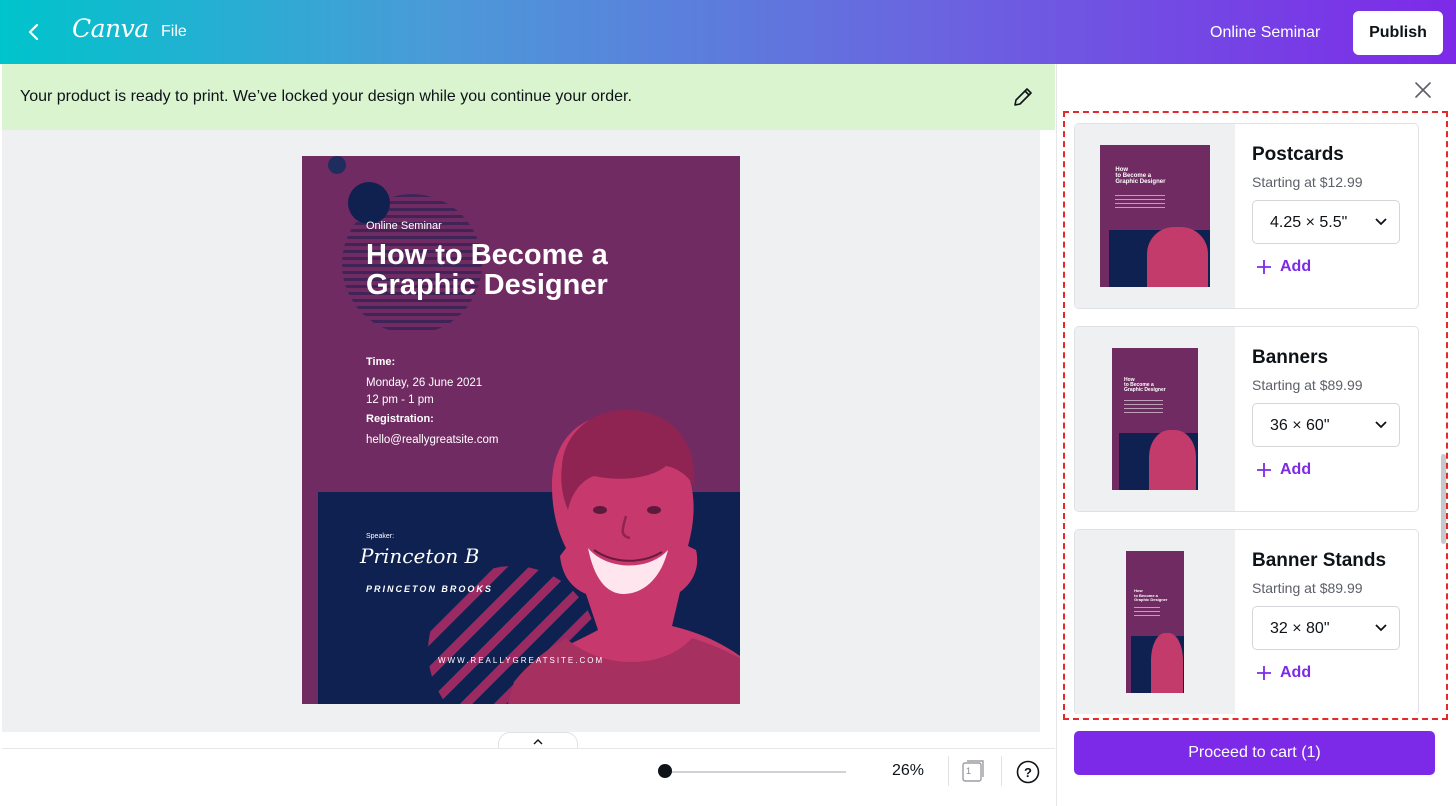  I want to click on poster-date: Monday, 26 June 2021, so click(424, 383).